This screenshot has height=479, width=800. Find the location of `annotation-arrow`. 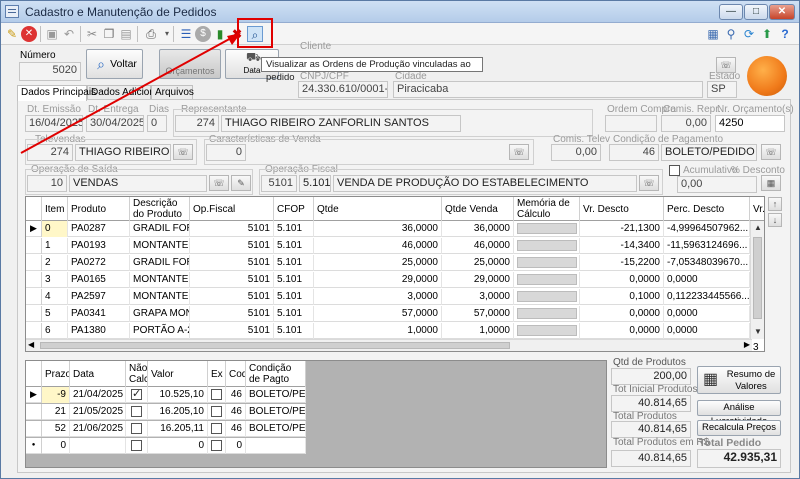

annotation-arrow is located at coordinates (130, 93).